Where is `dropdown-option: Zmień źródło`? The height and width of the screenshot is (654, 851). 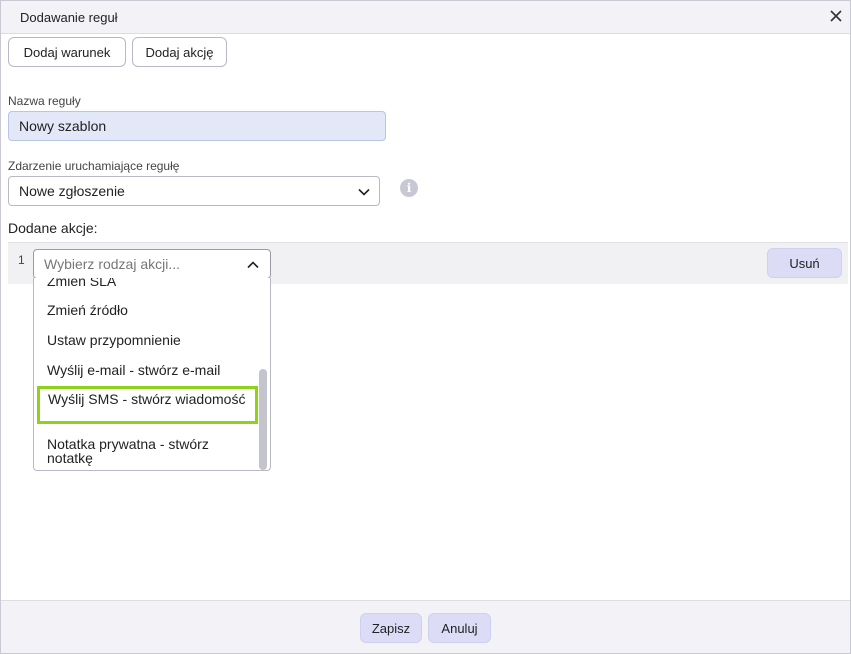 dropdown-option: Zmień źródło is located at coordinates (87, 310).